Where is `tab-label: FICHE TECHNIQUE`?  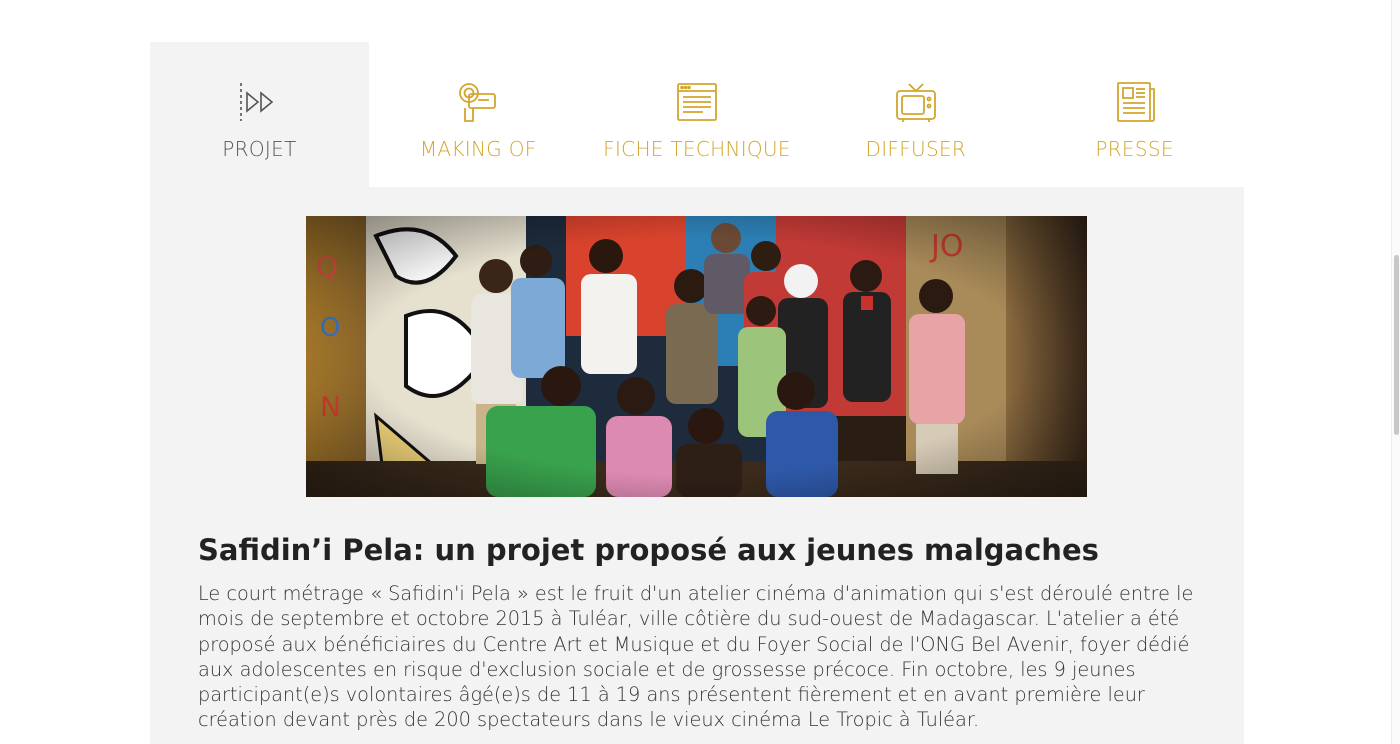
tab-label: FICHE TECHNIQUE is located at coordinates (697, 149).